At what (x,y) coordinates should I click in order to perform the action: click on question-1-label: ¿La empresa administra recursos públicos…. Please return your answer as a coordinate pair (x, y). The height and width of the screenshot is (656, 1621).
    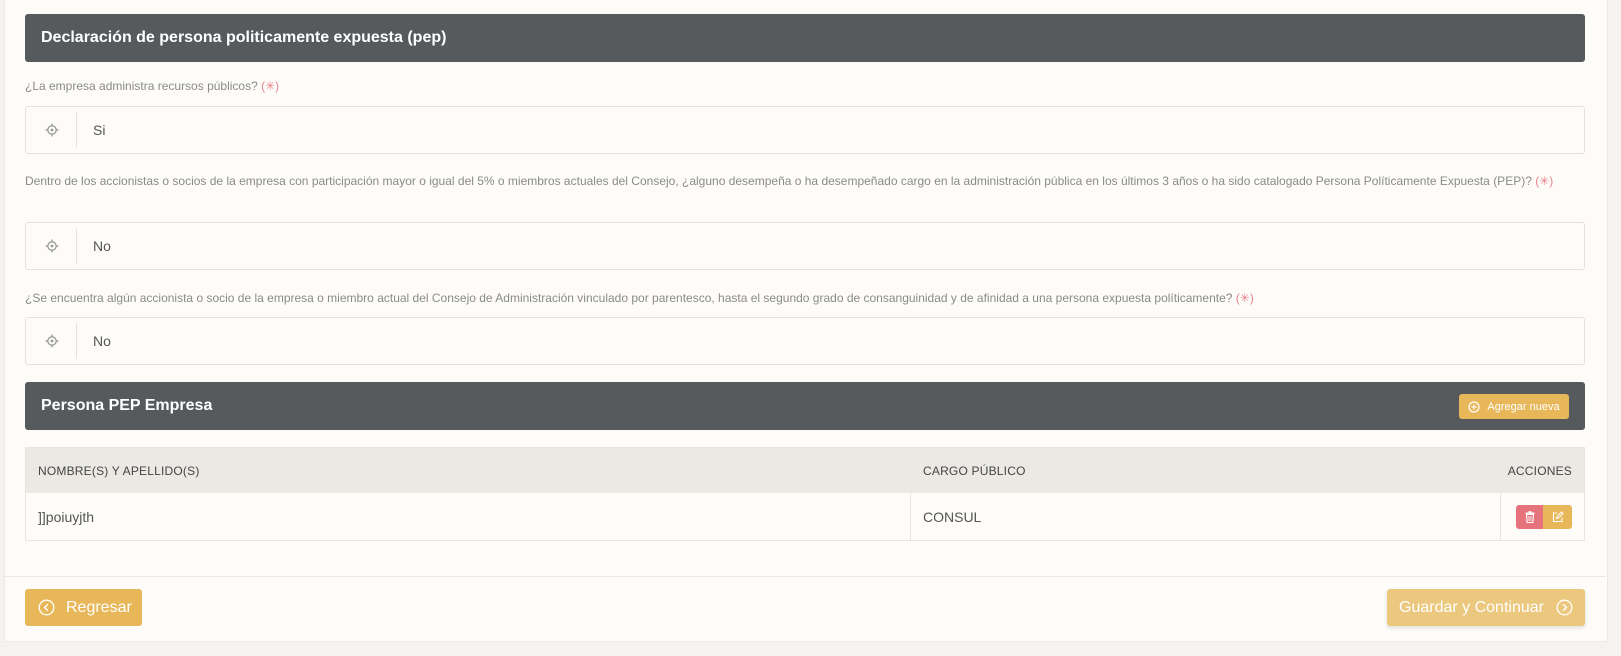
    Looking at the image, I should click on (152, 86).